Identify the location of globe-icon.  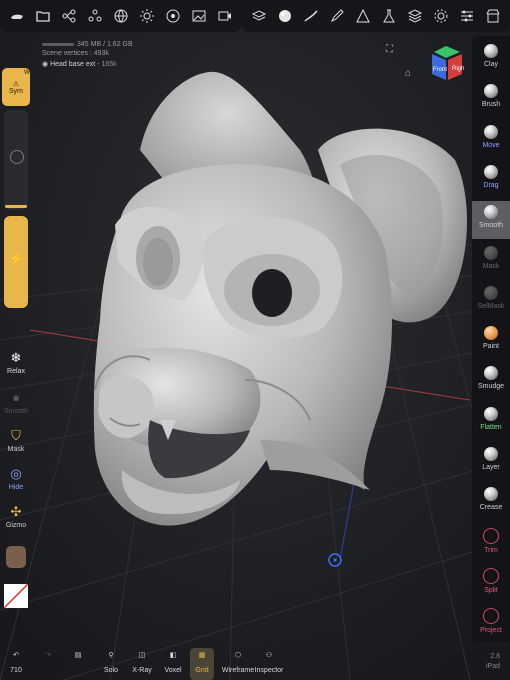
(121, 16).